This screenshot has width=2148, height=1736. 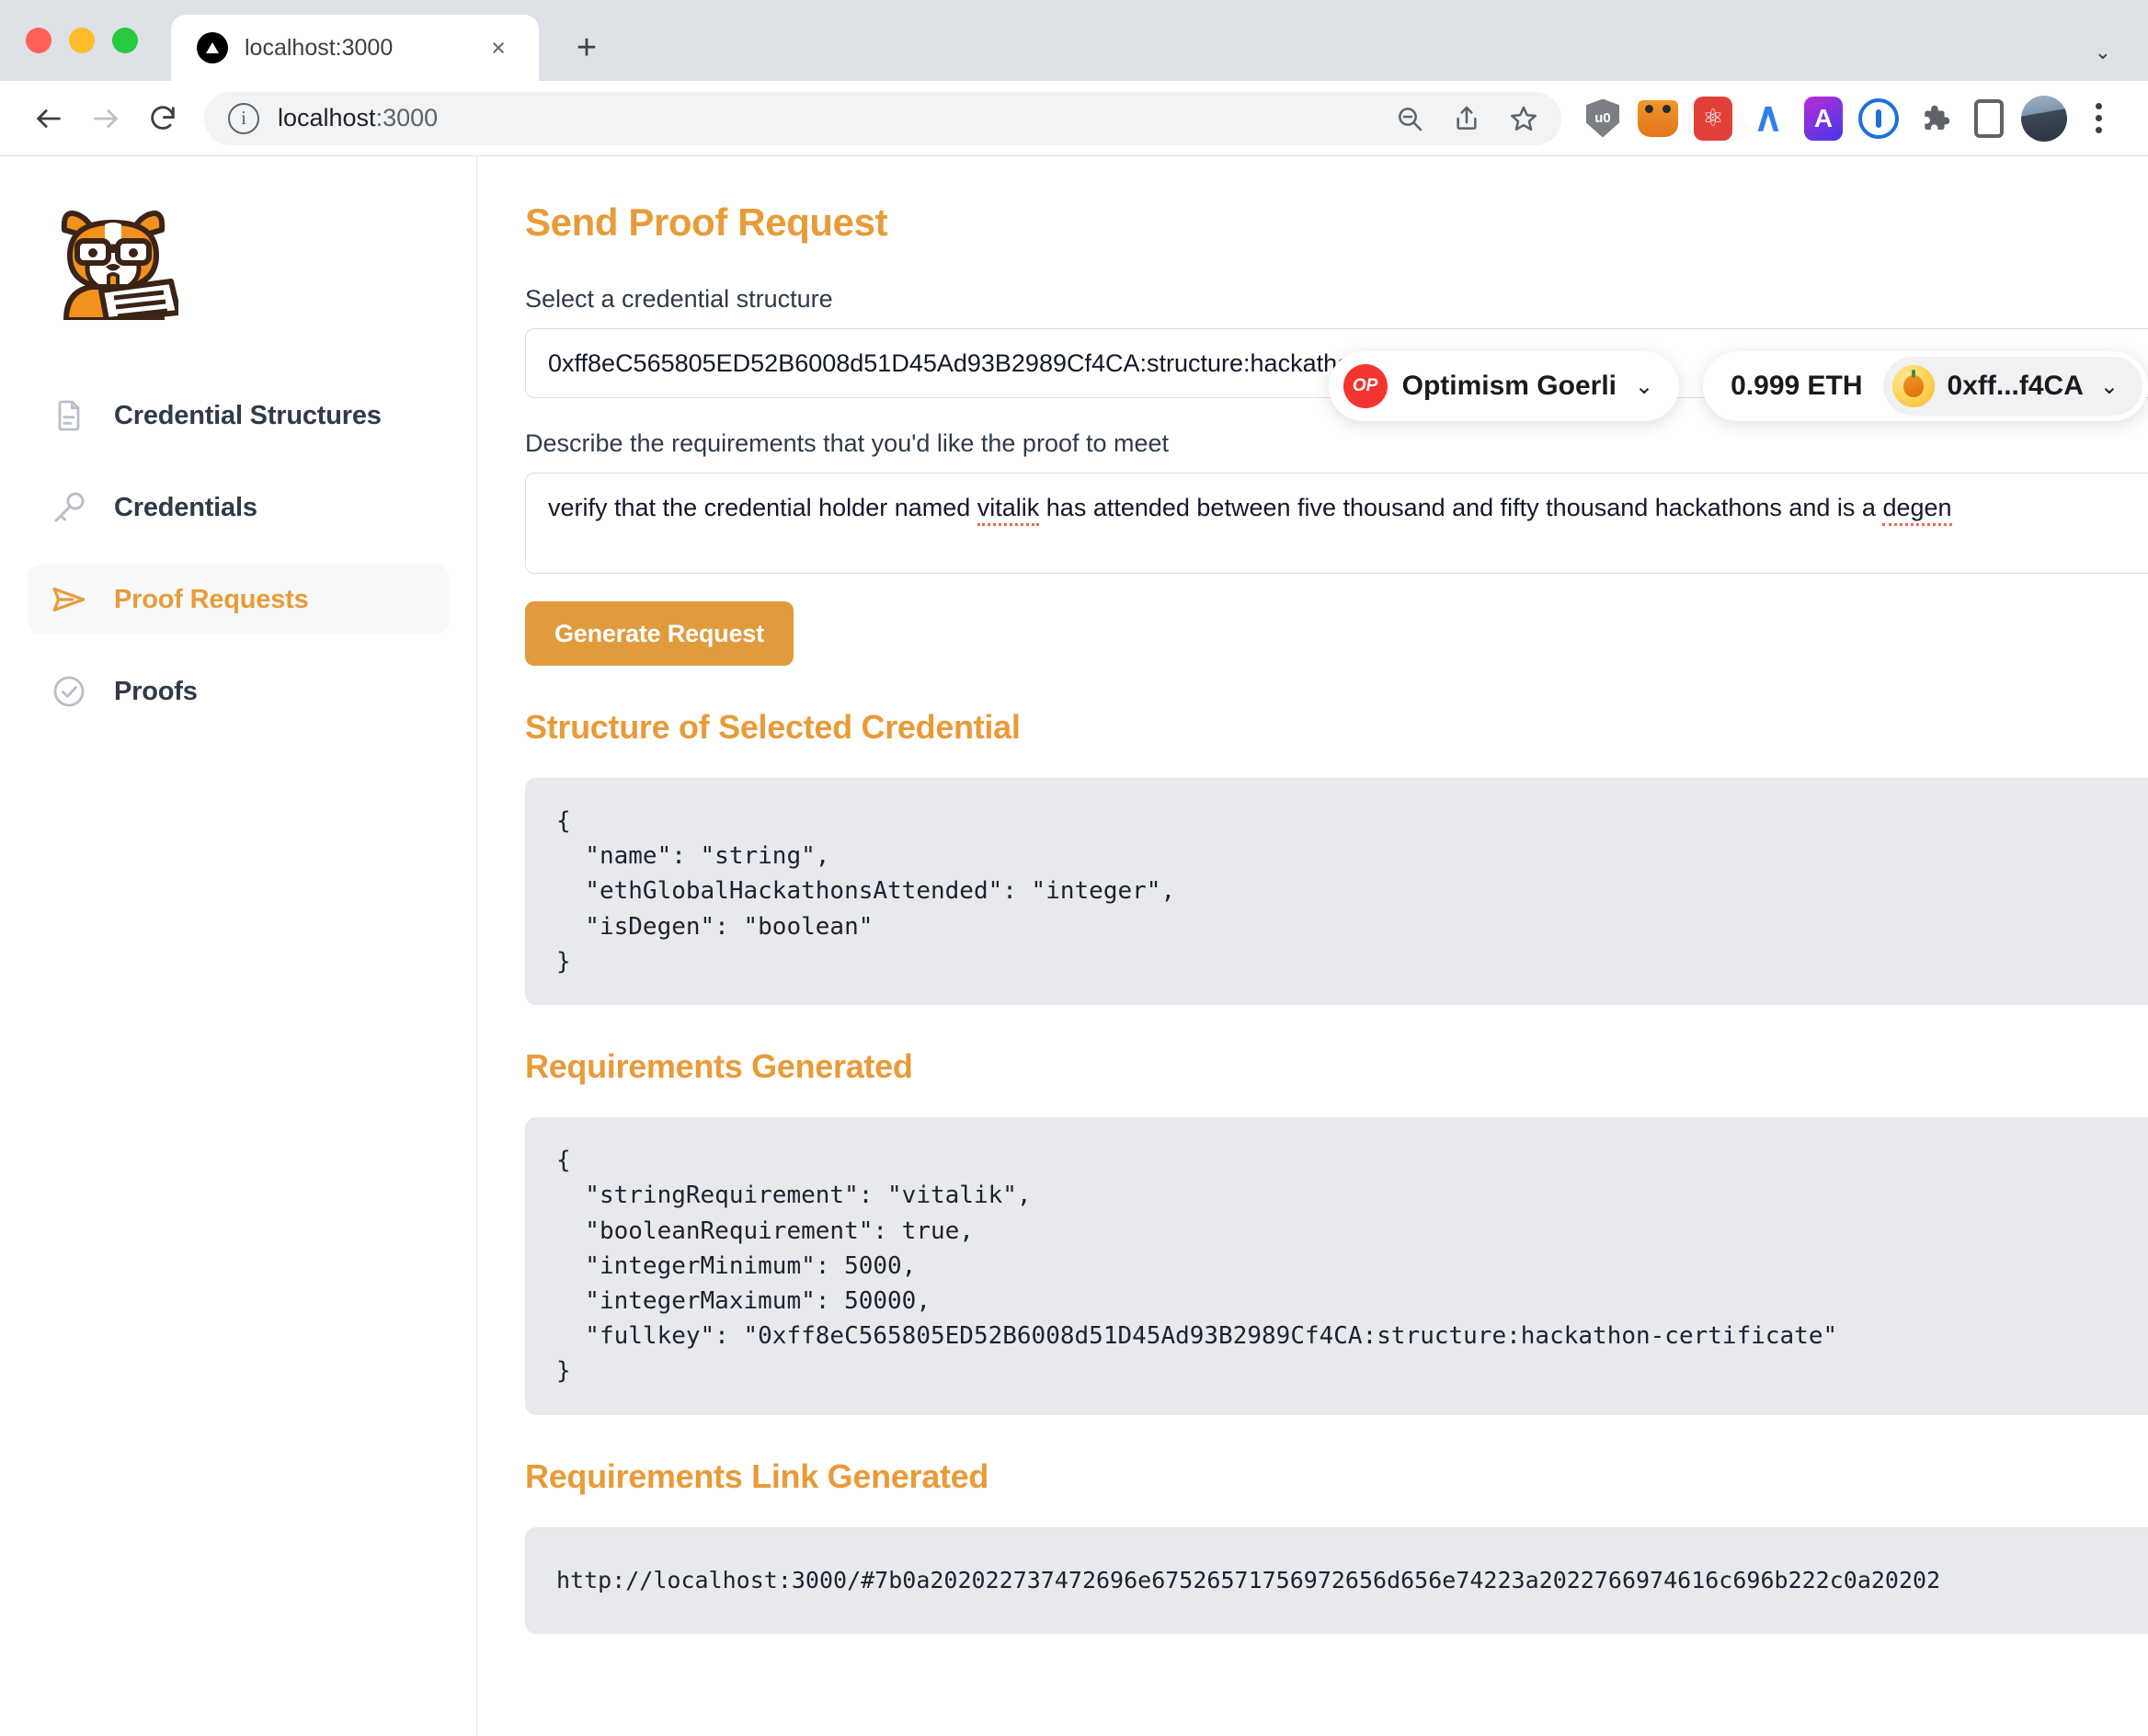 I want to click on arc-icon: ∧, so click(x=1768, y=118).